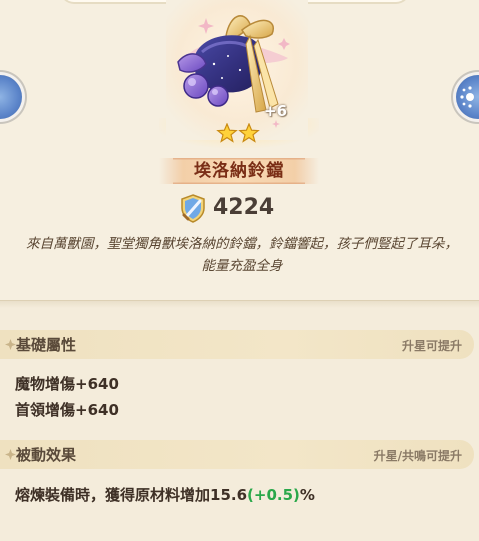  Describe the element at coordinates (431, 346) in the screenshot. I see `base-attributes-hint: 升星可提升` at that location.